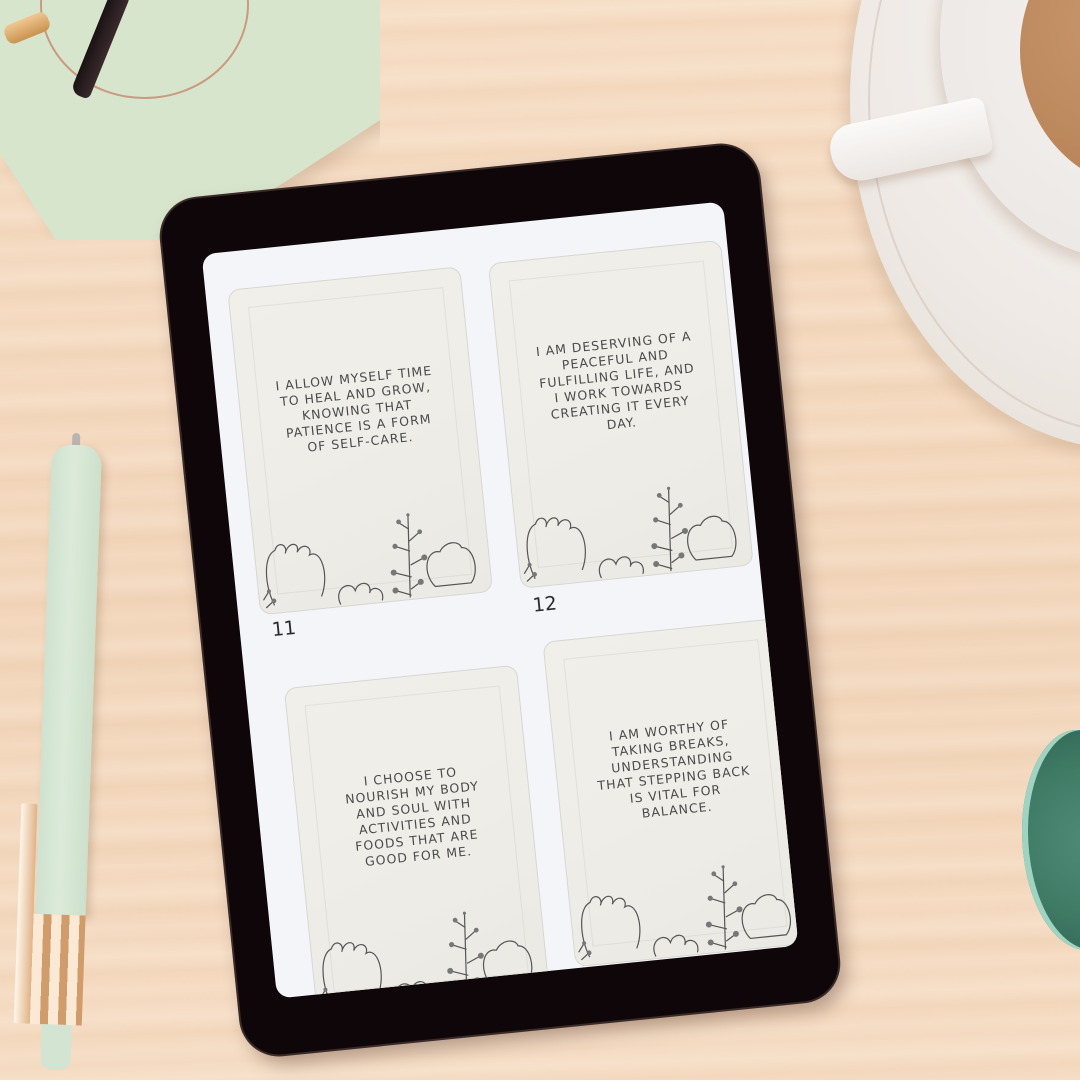 This screenshot has height=1080, width=1080. I want to click on card-number-label: 12, so click(544, 604).